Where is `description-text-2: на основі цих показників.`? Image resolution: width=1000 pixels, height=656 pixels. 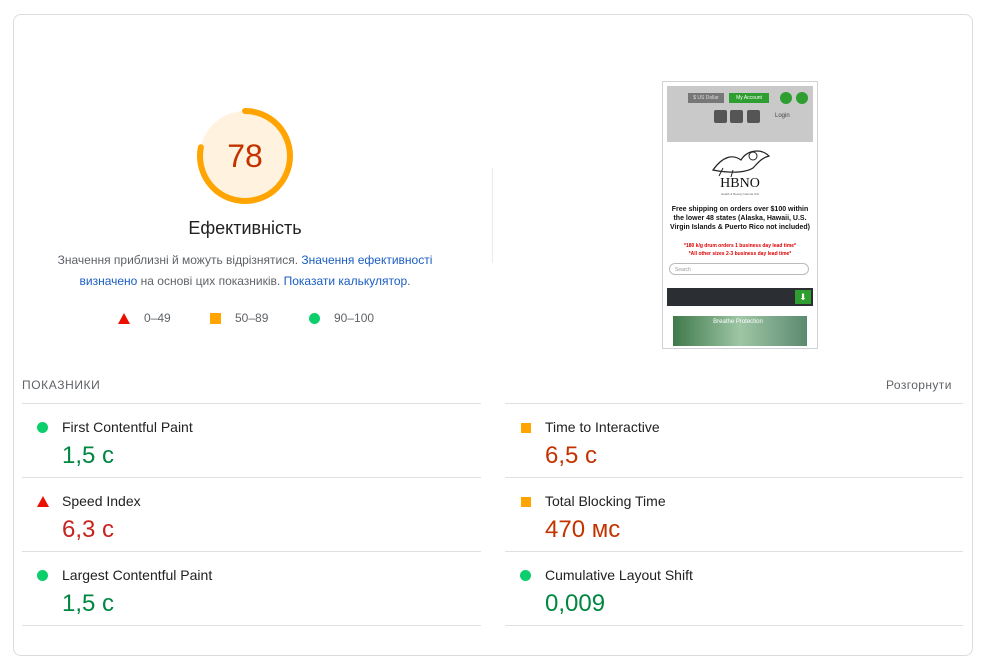
description-text-2: на основі цих показників. is located at coordinates (210, 281).